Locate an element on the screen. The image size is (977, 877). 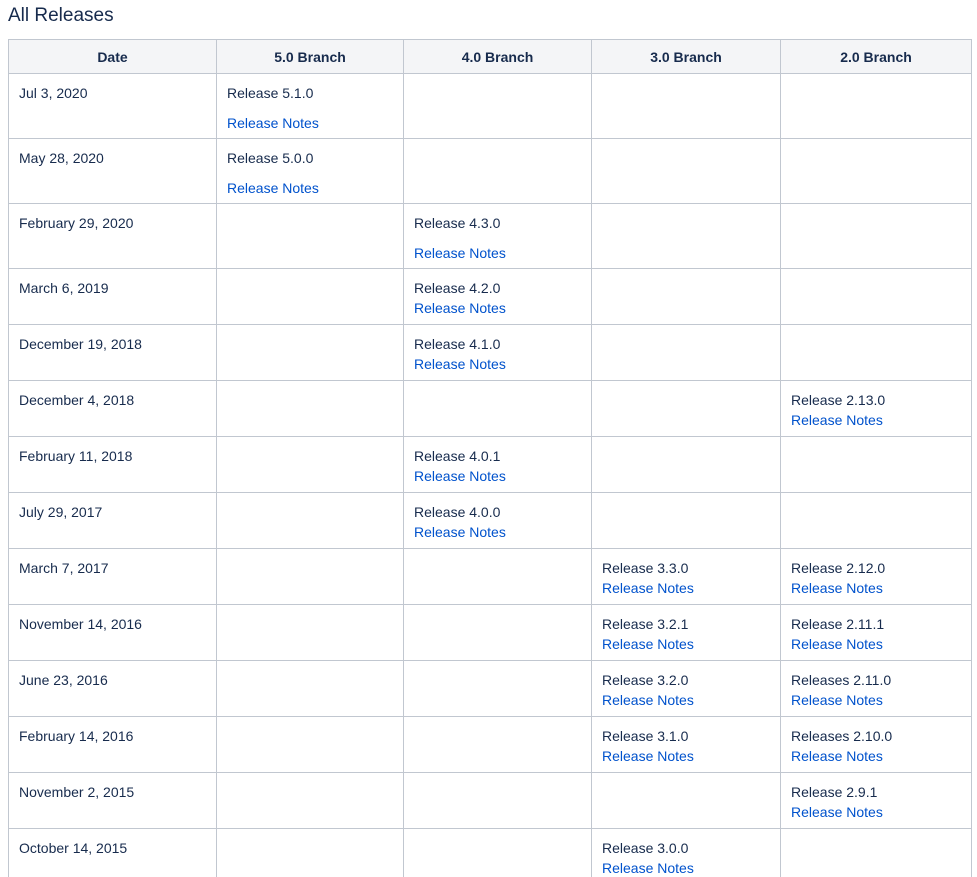
release-name: Release 3.3.0 is located at coordinates (645, 568).